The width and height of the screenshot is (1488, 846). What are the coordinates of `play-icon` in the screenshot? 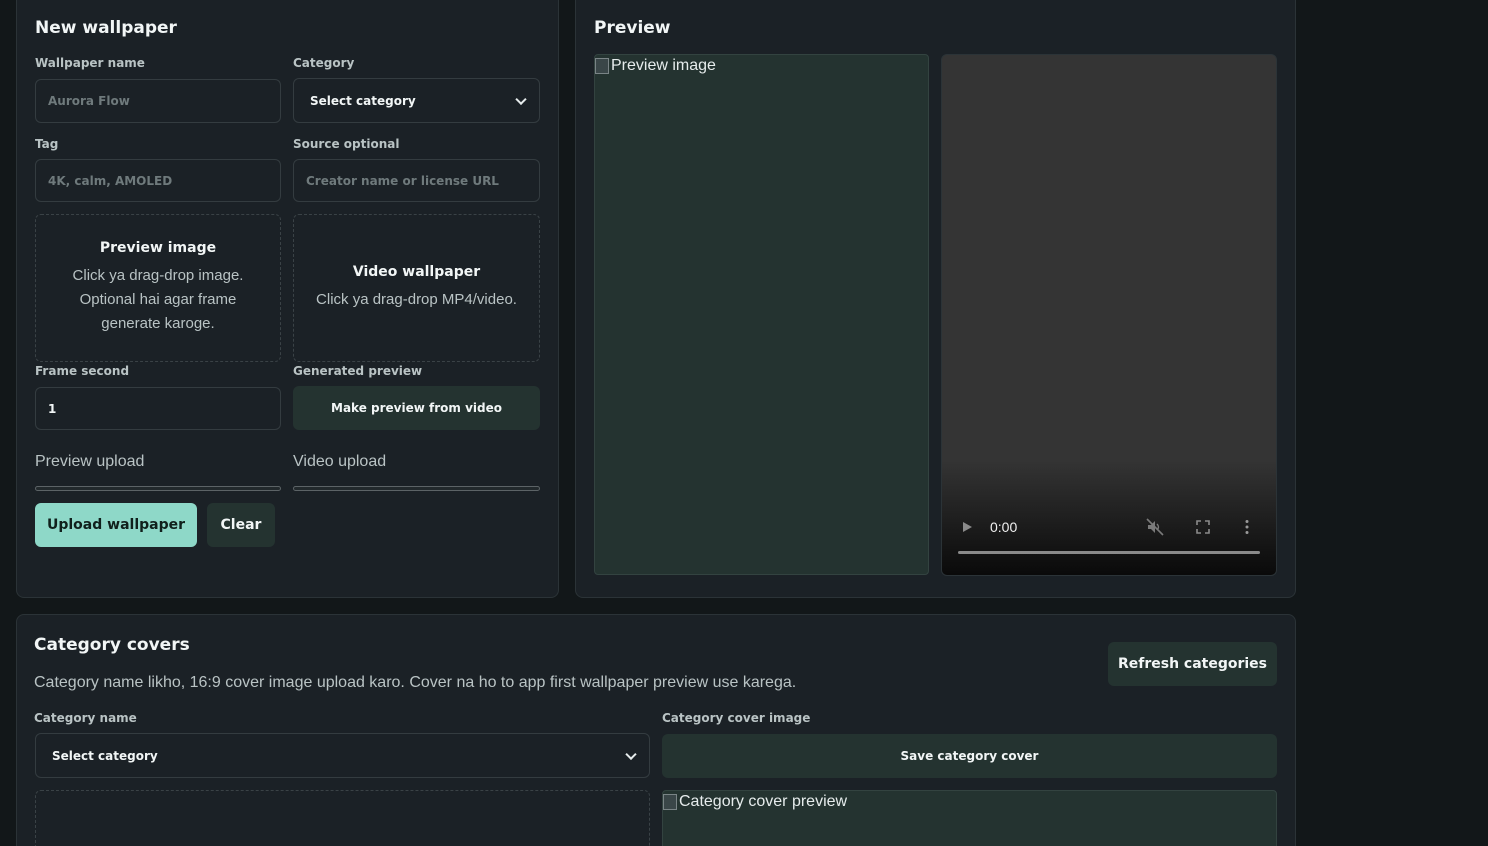 It's located at (967, 527).